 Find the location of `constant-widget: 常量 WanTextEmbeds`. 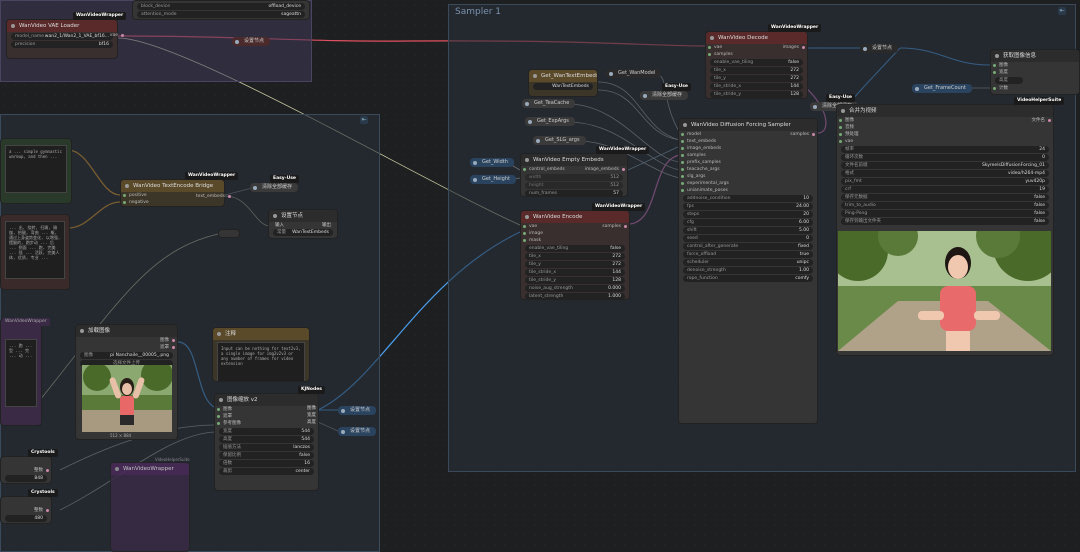

constant-widget: 常量 WanTextEmbeds is located at coordinates (303, 232).